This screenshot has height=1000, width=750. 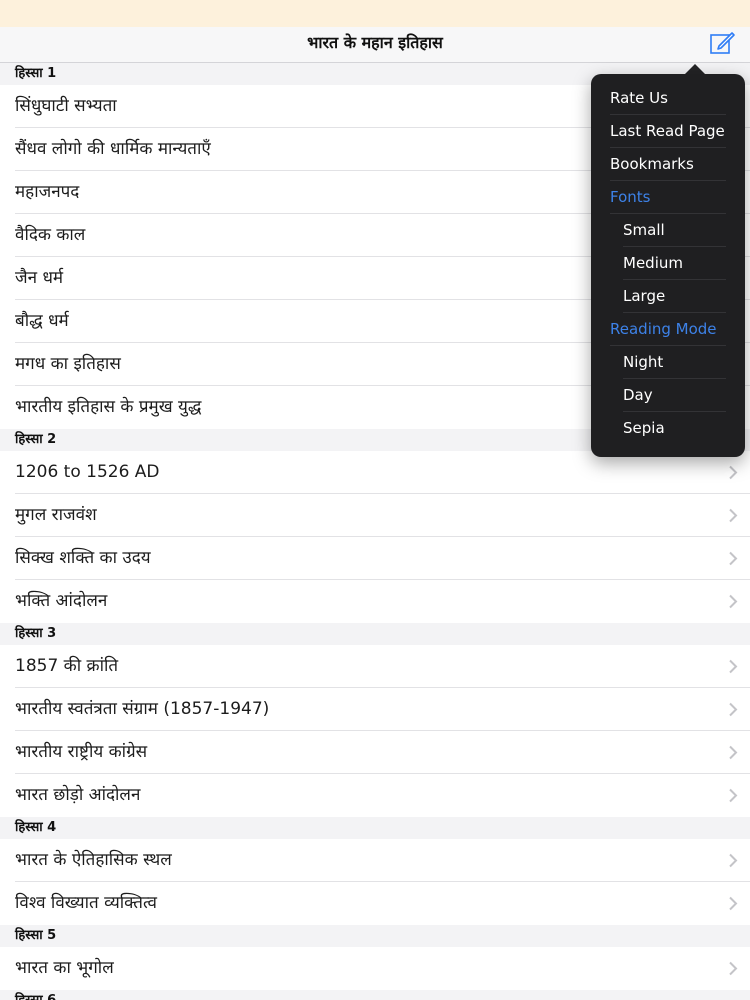 I want to click on list-item: विश्व विख्यात व्यक्तित्व, so click(x=375, y=903).